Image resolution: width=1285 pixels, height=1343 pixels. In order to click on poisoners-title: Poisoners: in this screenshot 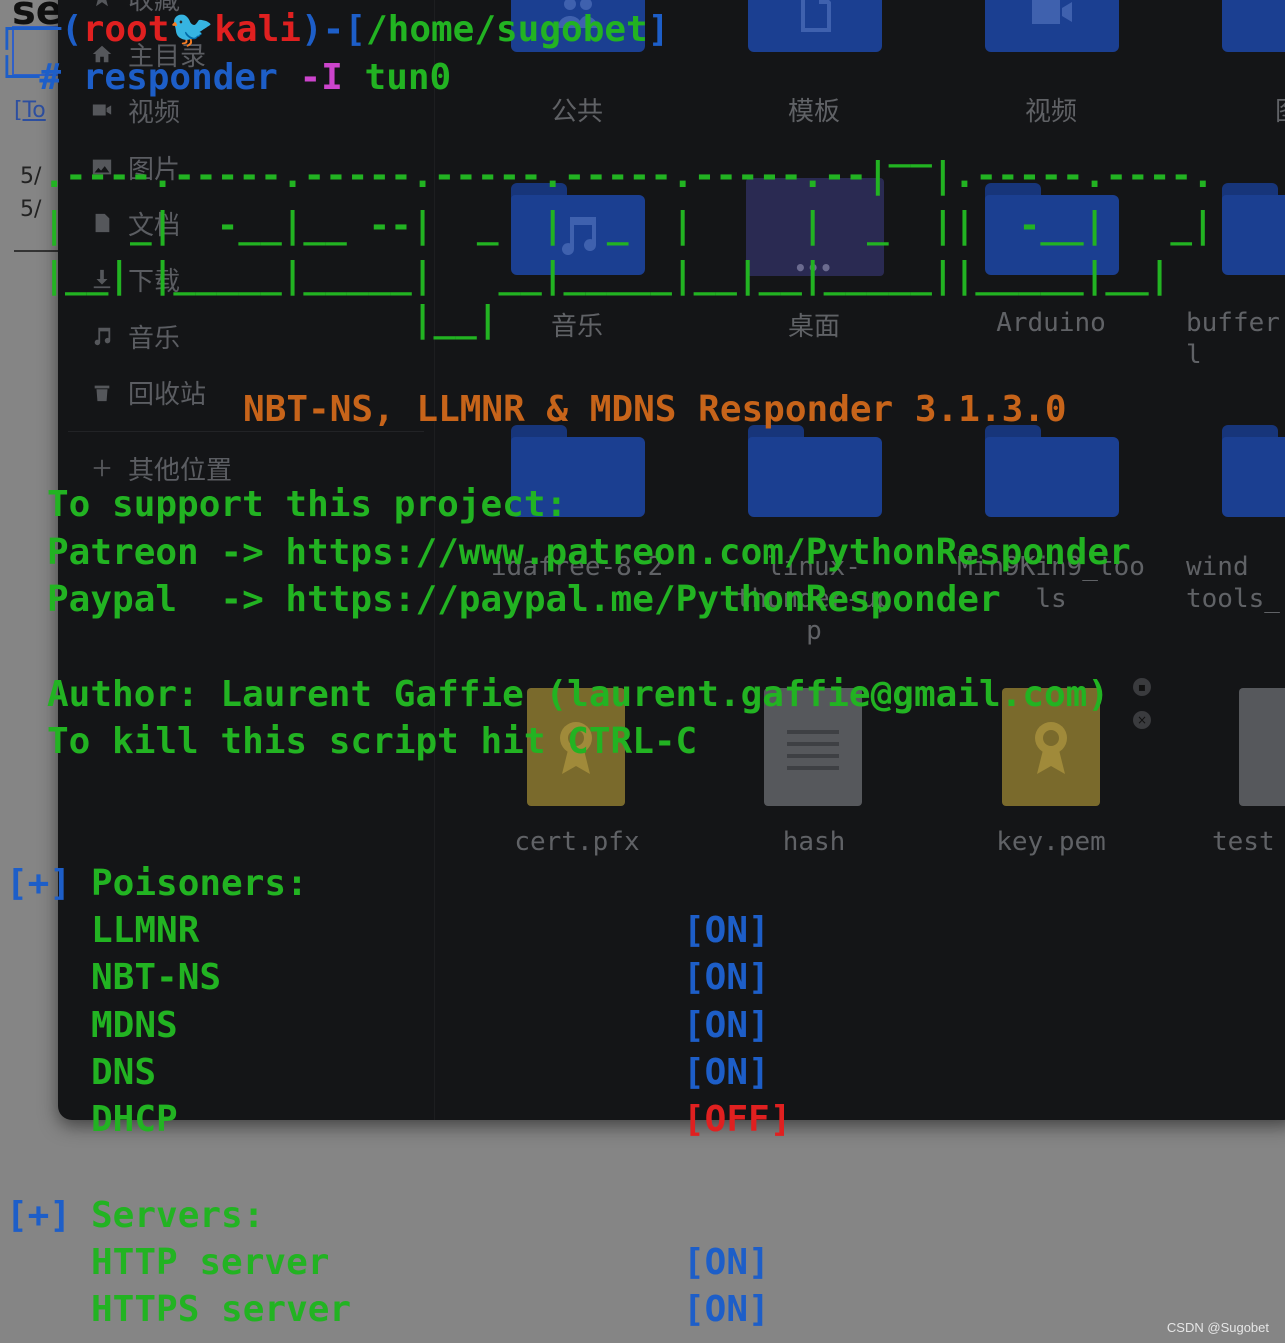, I will do `click(199, 883)`.